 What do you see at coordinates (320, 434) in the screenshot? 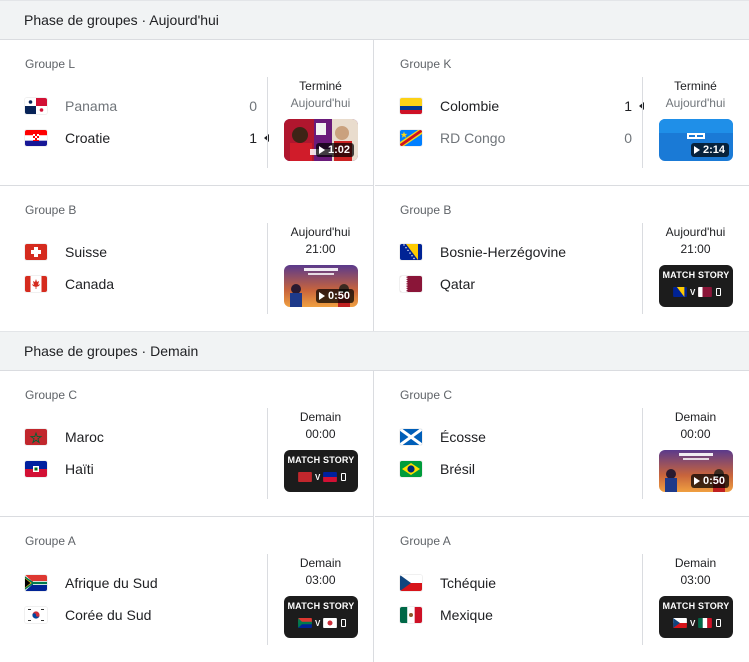
I see `match-time: 00:00` at bounding box center [320, 434].